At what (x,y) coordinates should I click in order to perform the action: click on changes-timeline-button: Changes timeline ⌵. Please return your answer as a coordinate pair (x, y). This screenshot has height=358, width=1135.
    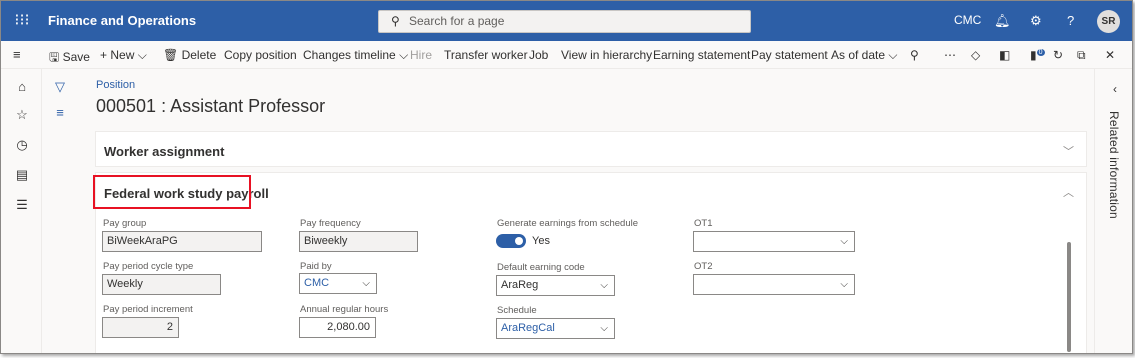
    Looking at the image, I should click on (355, 55).